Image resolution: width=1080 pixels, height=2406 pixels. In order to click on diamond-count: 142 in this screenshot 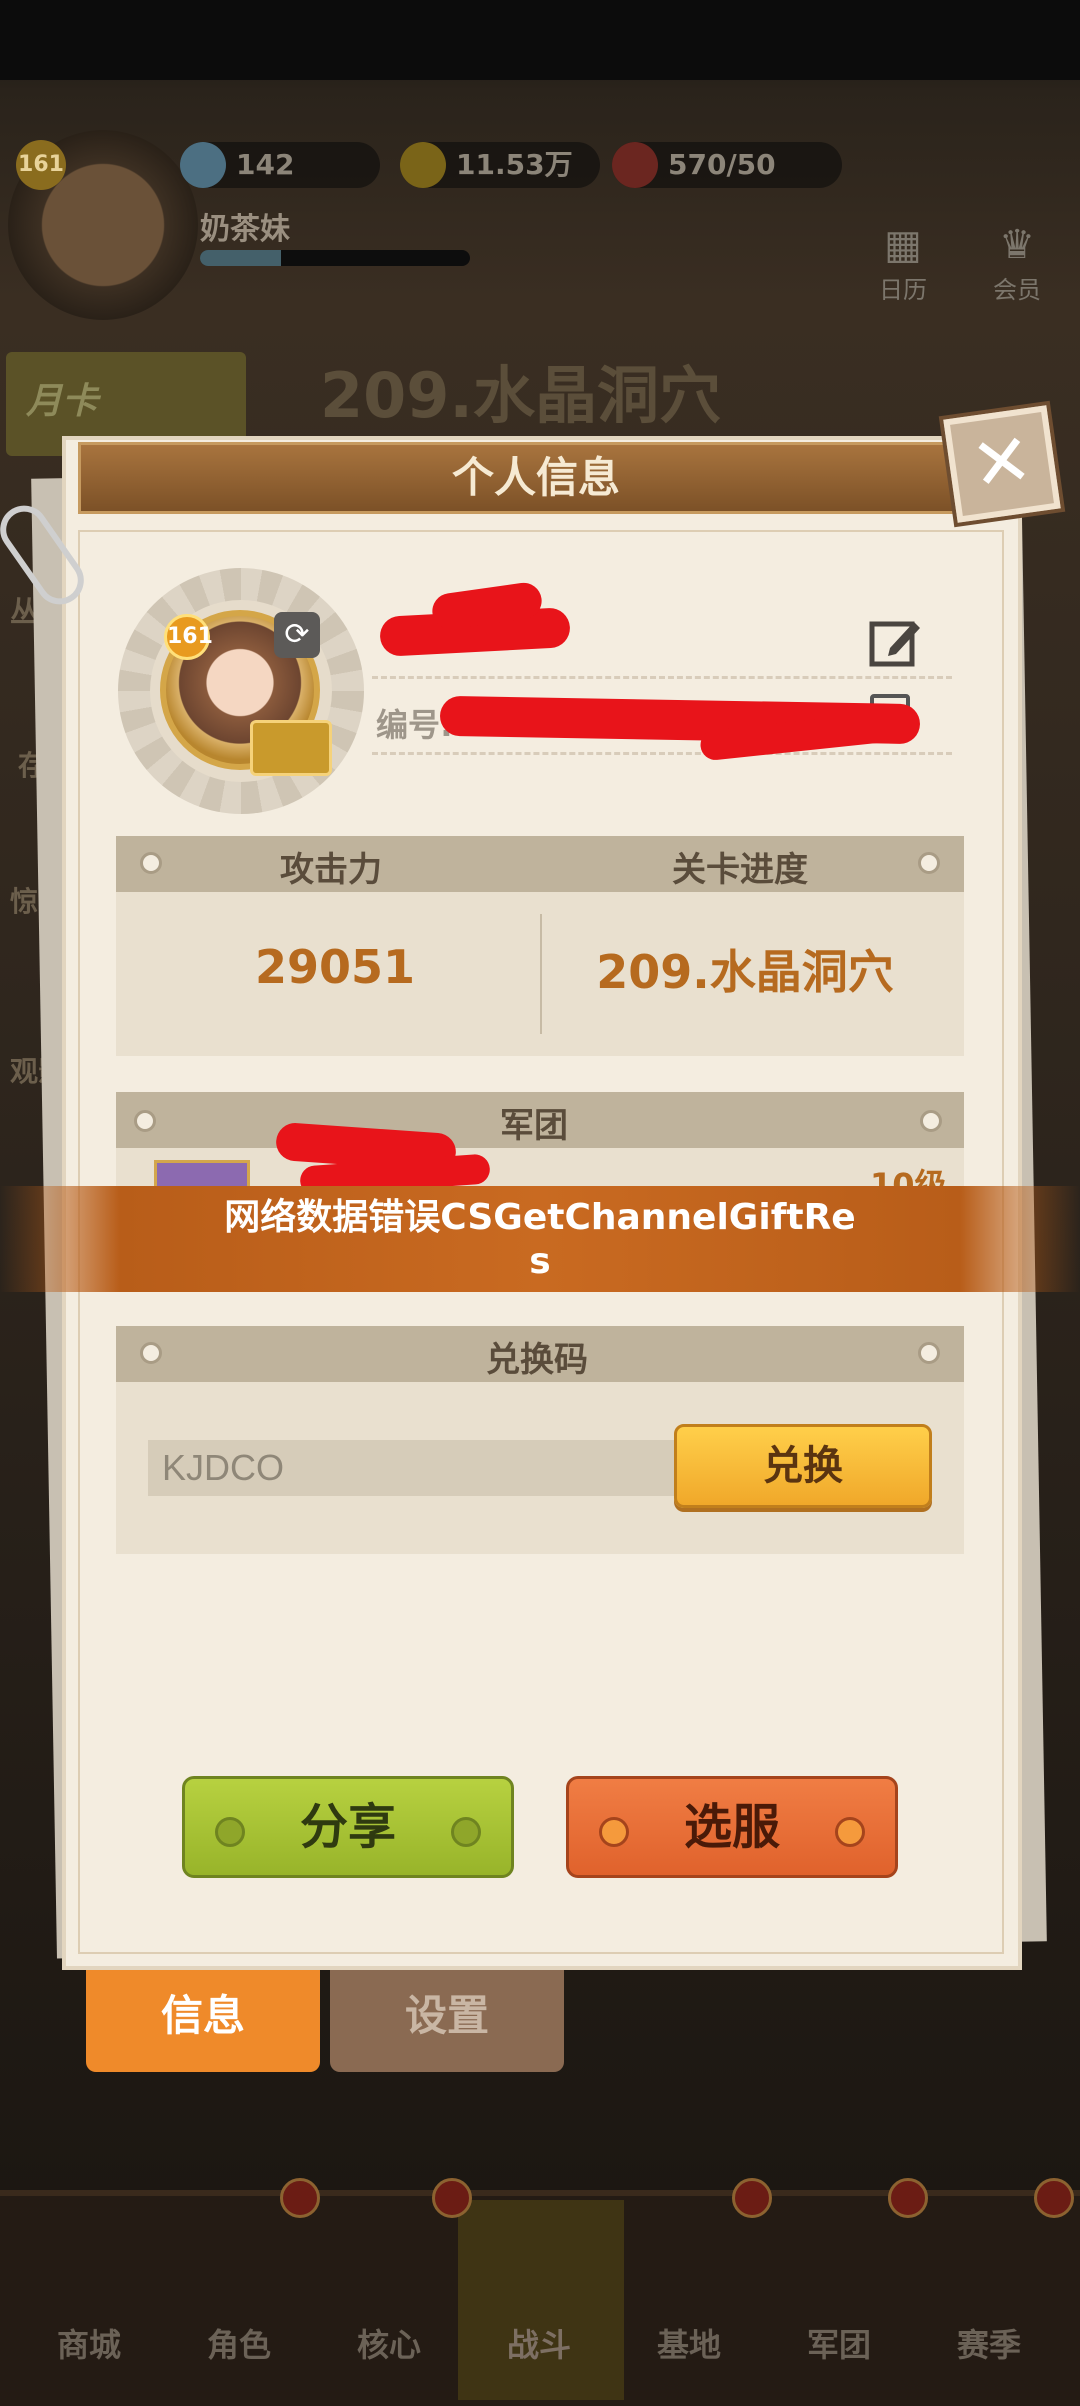, I will do `click(265, 164)`.